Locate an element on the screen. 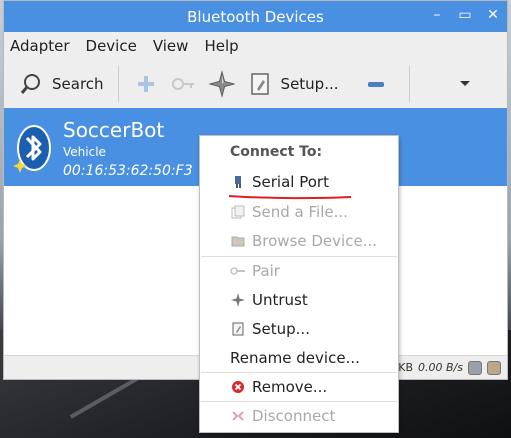 The height and width of the screenshot is (438, 511). menu-item-untrust: Untrust is located at coordinates (299, 300).